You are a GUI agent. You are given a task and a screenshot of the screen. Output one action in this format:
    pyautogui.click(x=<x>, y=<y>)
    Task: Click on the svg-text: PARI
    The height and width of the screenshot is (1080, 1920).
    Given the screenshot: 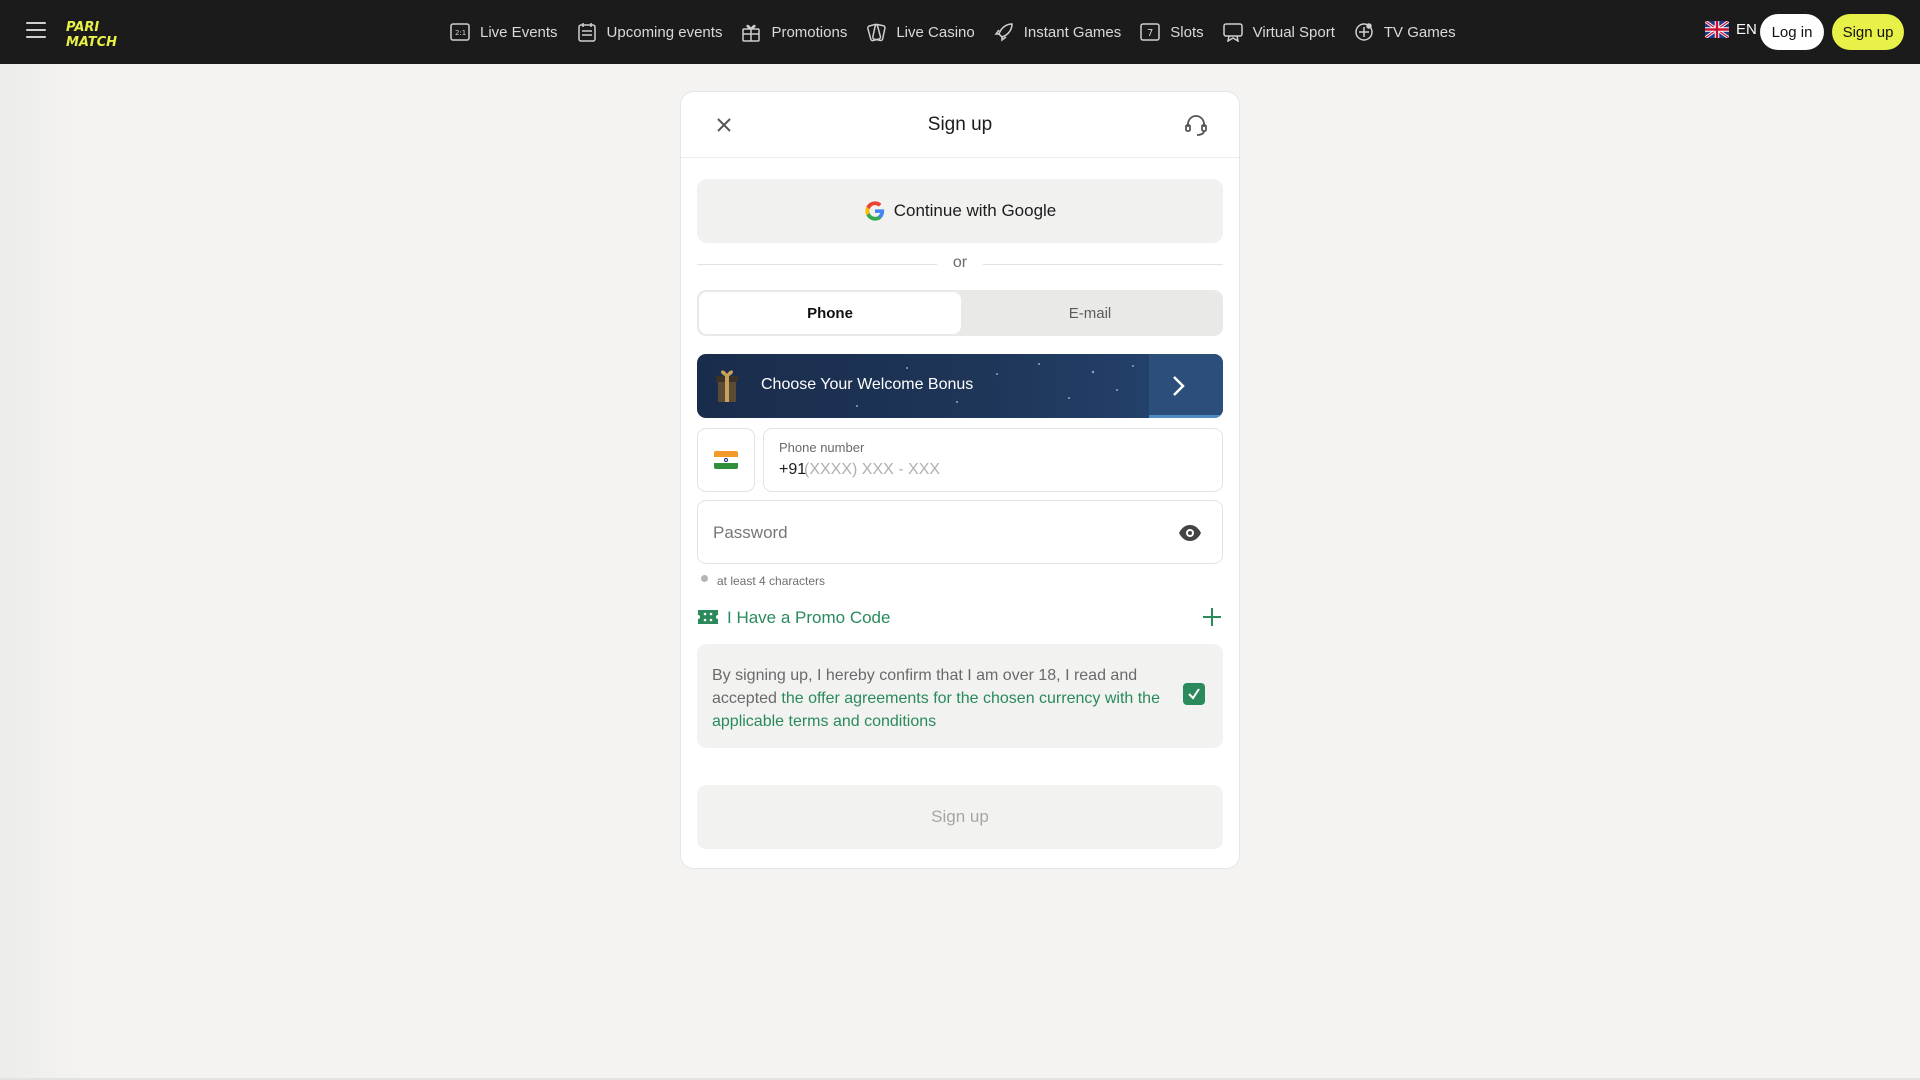 What is the action you would take?
    pyautogui.click(x=82, y=27)
    